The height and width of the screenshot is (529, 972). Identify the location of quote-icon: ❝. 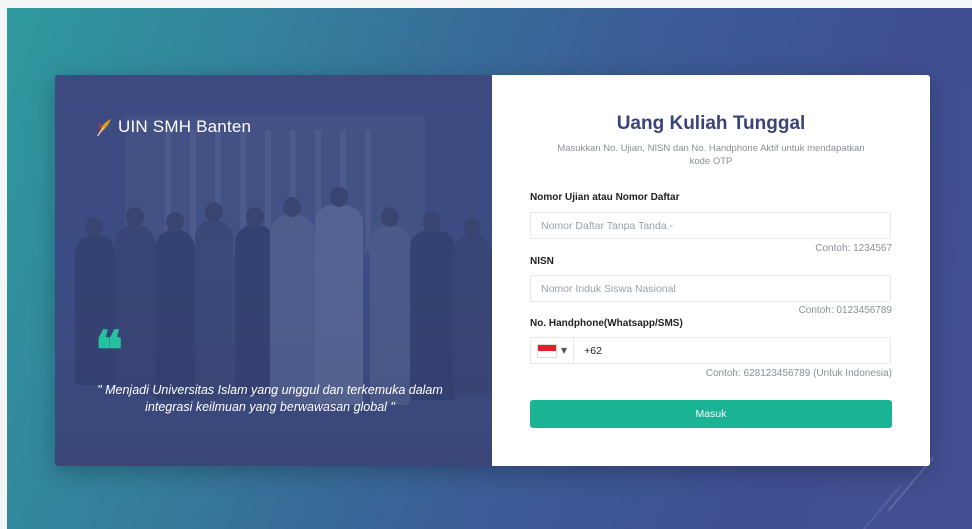
(109, 350).